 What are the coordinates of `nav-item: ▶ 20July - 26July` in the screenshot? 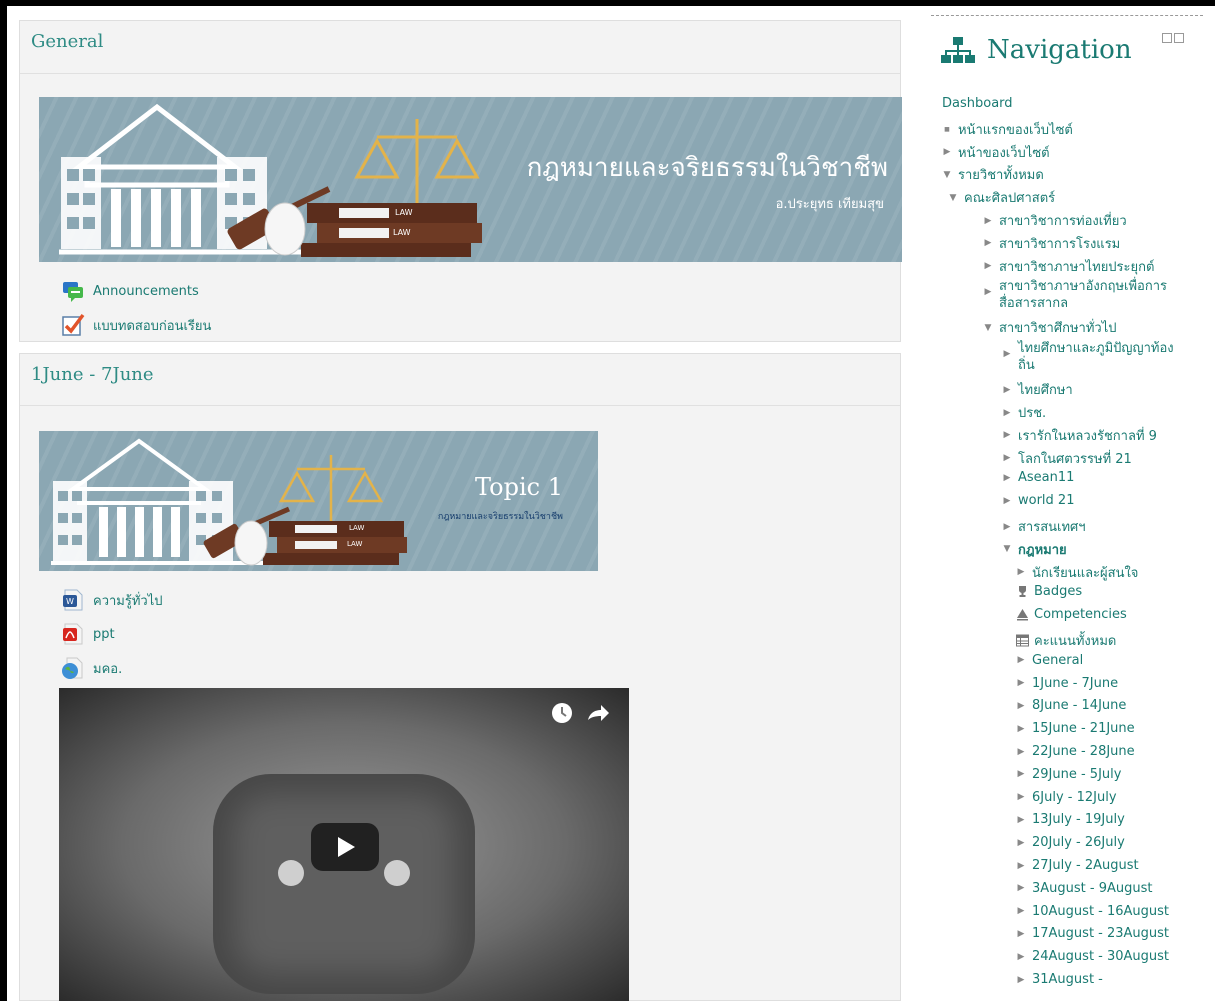 It's located at (1070, 842).